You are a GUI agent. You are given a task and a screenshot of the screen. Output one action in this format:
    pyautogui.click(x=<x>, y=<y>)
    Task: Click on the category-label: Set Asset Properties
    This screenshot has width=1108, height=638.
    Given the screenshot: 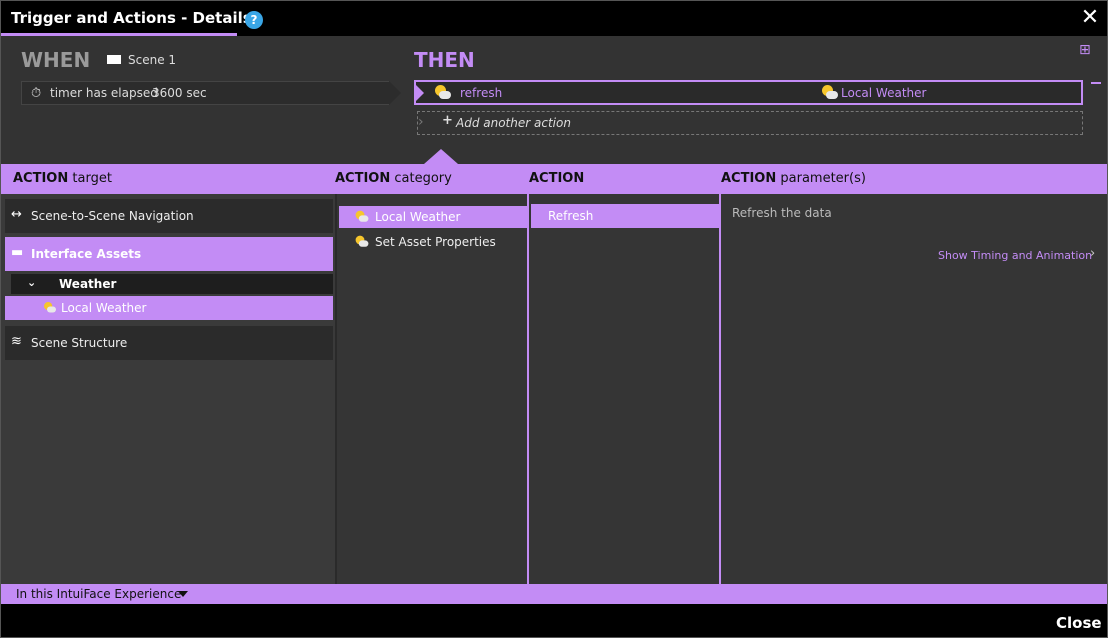 What is the action you would take?
    pyautogui.click(x=435, y=242)
    